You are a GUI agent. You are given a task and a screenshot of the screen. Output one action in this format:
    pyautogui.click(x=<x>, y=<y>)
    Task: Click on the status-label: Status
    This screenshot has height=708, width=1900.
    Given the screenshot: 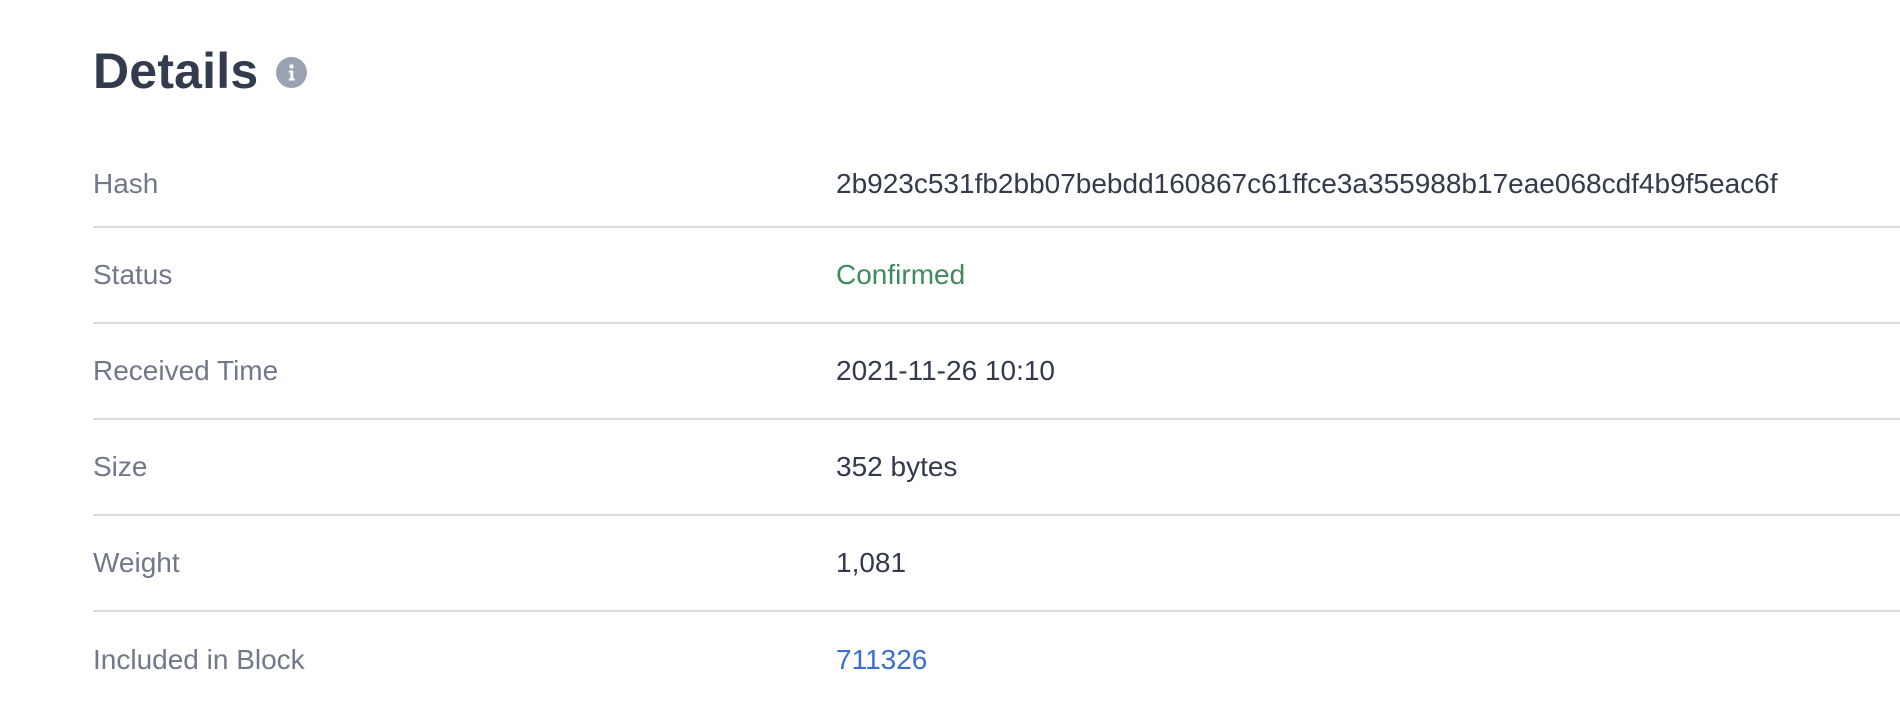 What is the action you would take?
    pyautogui.click(x=133, y=274)
    